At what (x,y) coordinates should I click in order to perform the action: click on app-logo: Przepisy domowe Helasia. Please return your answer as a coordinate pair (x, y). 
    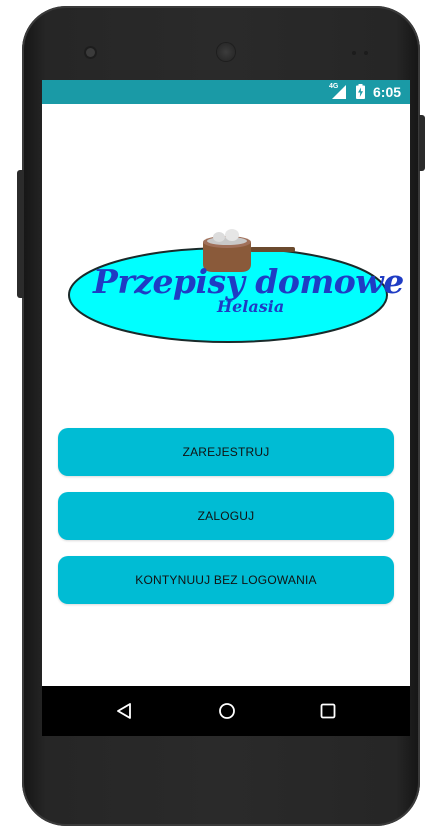
    Looking at the image, I should click on (235, 282).